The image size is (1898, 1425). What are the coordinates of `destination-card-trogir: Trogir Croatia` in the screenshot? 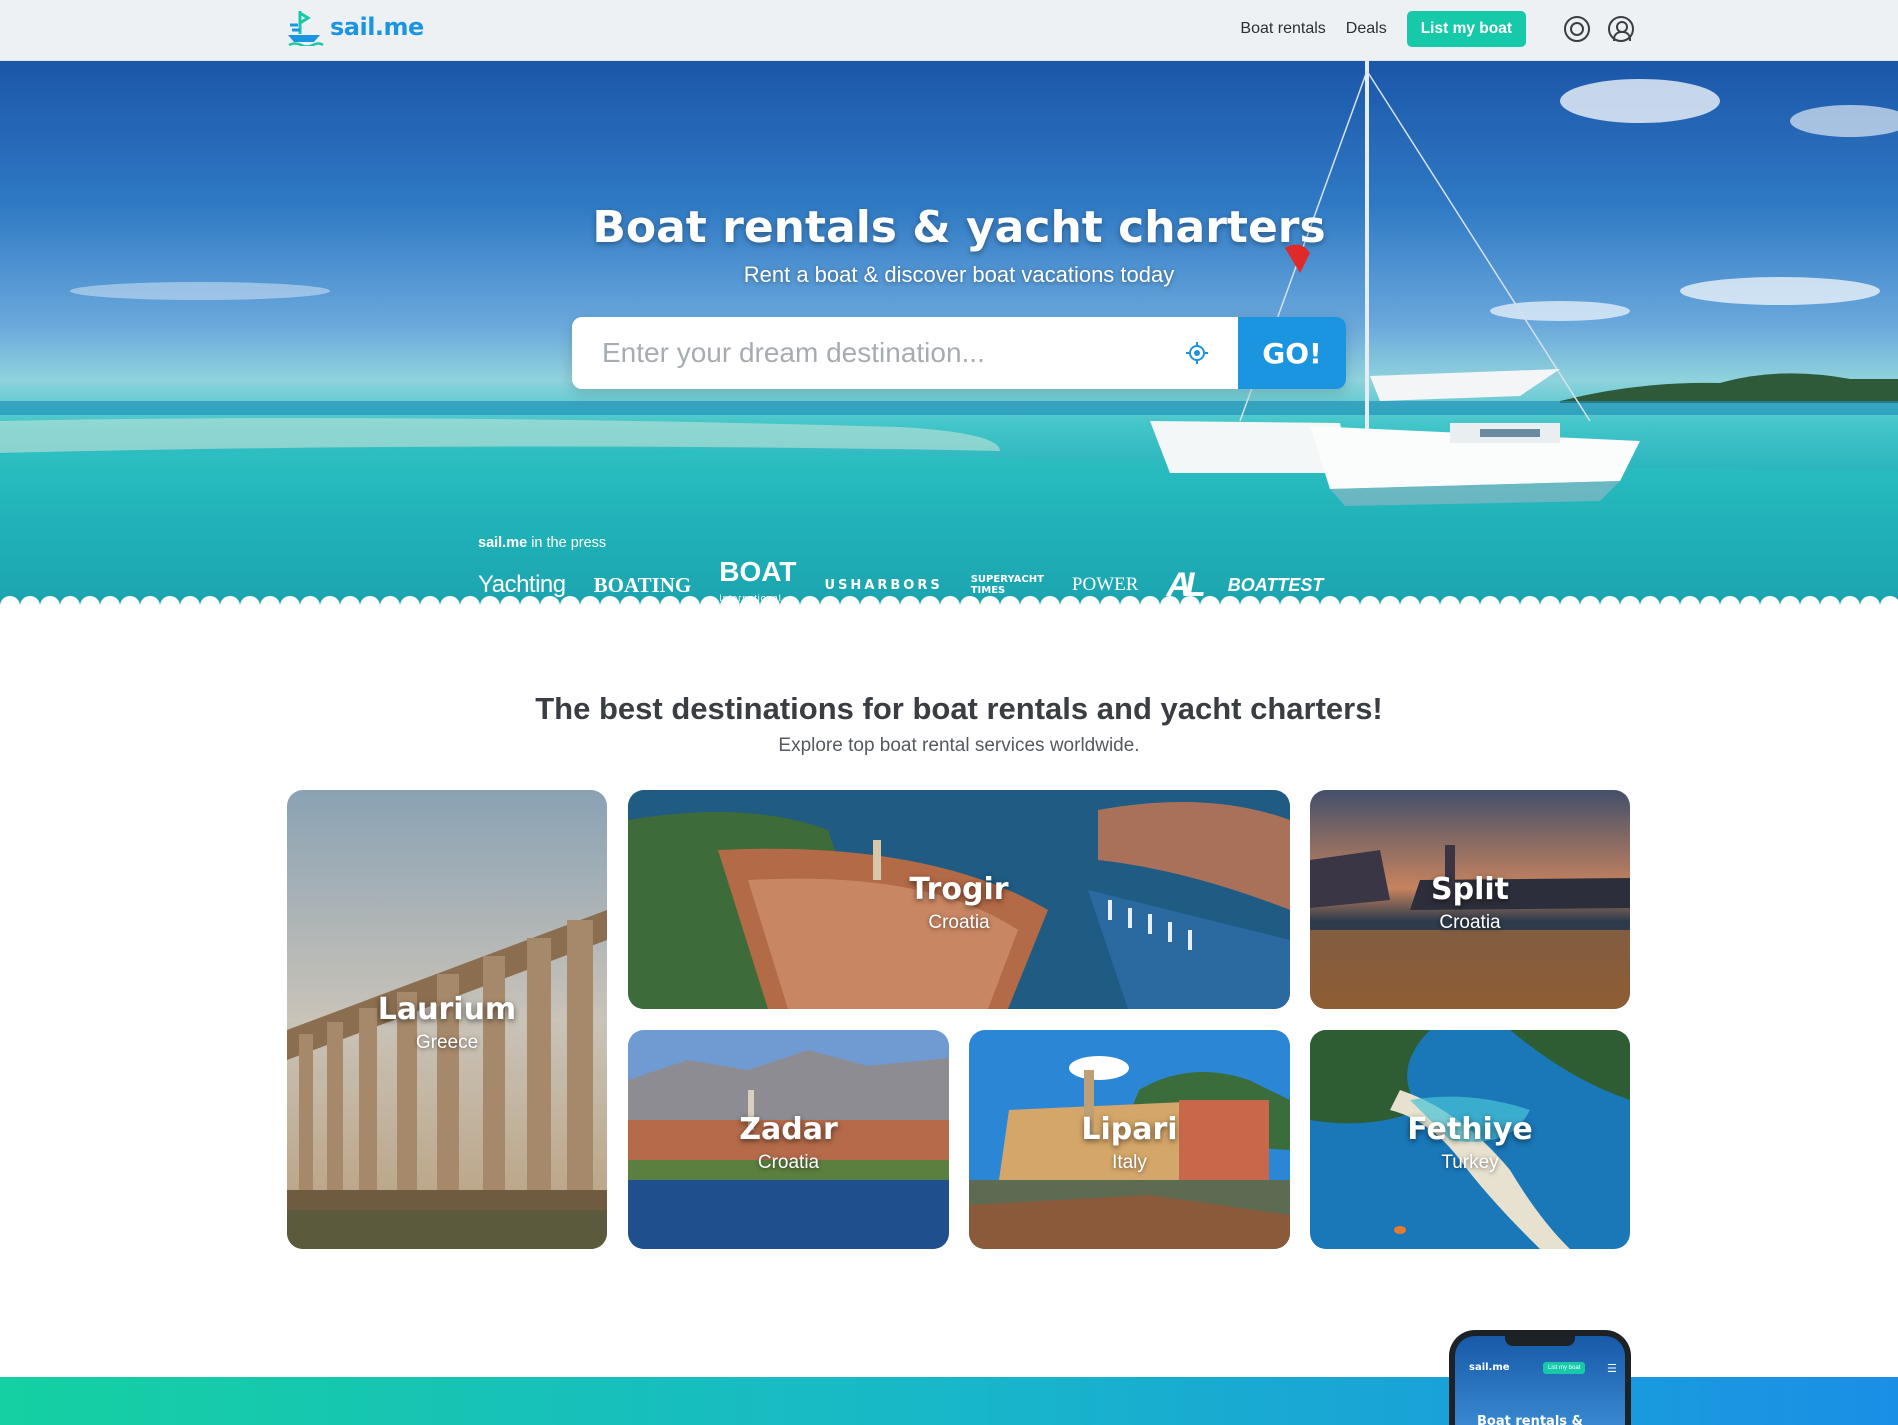 It's located at (959, 899).